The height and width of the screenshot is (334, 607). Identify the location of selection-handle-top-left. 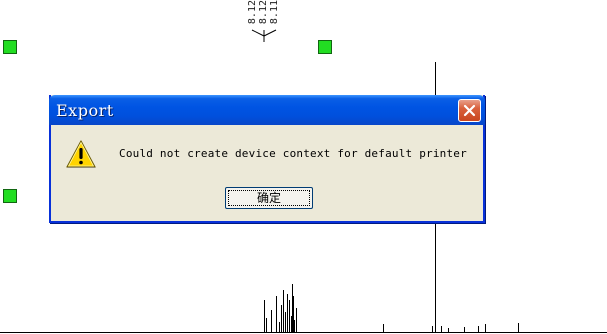
(10, 47).